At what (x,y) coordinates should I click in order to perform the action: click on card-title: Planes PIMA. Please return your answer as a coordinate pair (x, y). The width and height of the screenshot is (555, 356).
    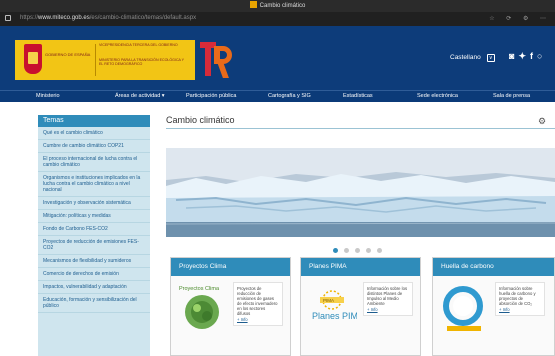
    Looking at the image, I should click on (360, 267).